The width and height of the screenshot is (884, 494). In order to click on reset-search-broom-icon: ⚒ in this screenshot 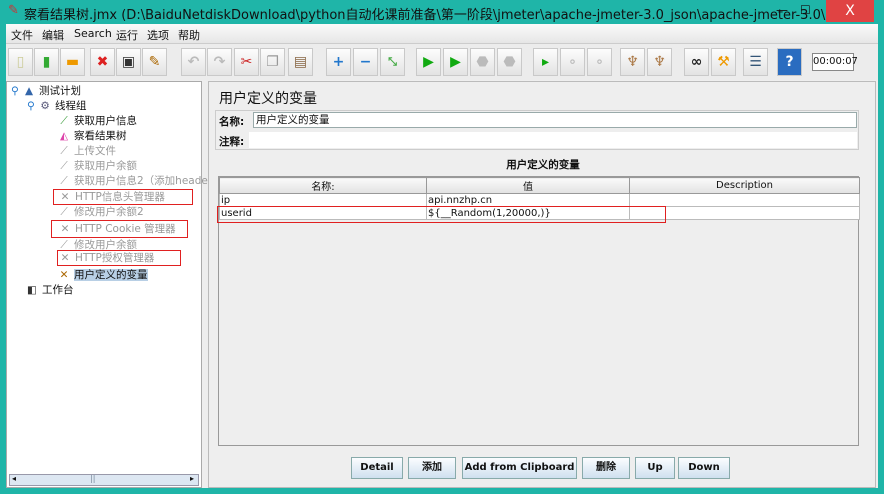, I will do `click(723, 62)`.